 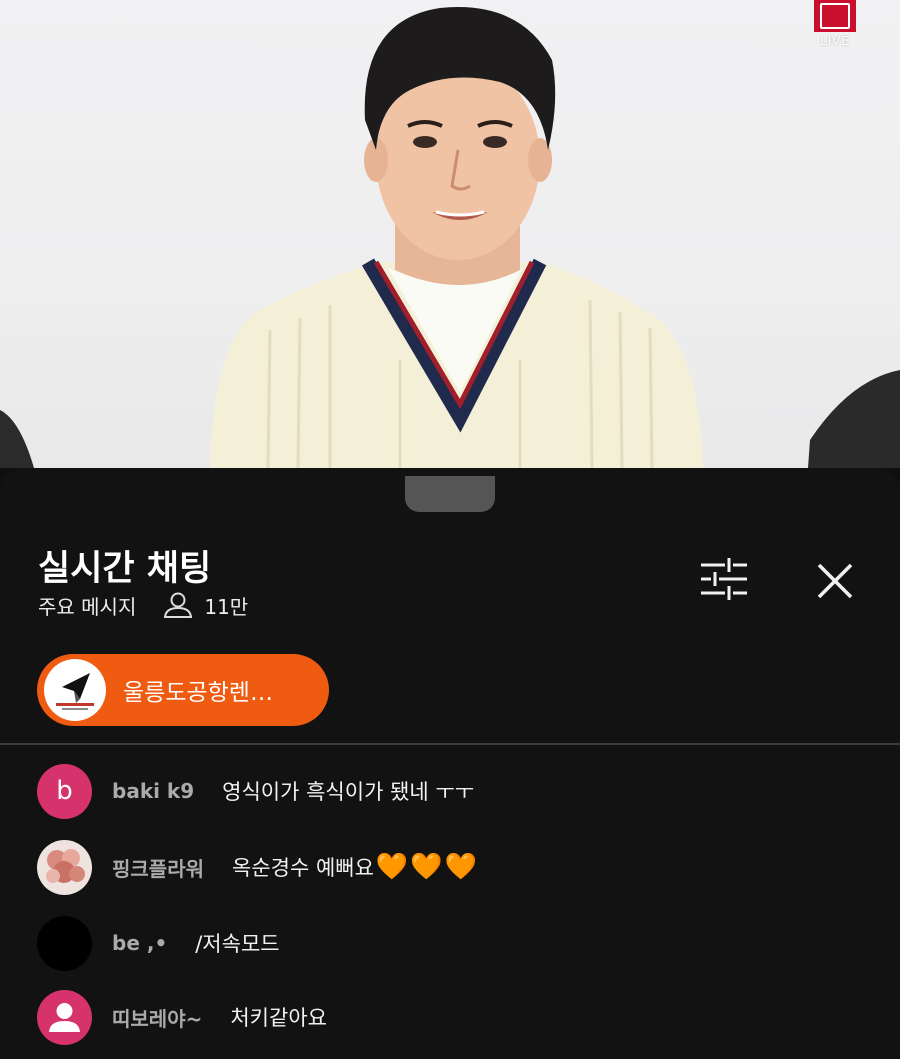 I want to click on message-author: be ,•, so click(x=139, y=943).